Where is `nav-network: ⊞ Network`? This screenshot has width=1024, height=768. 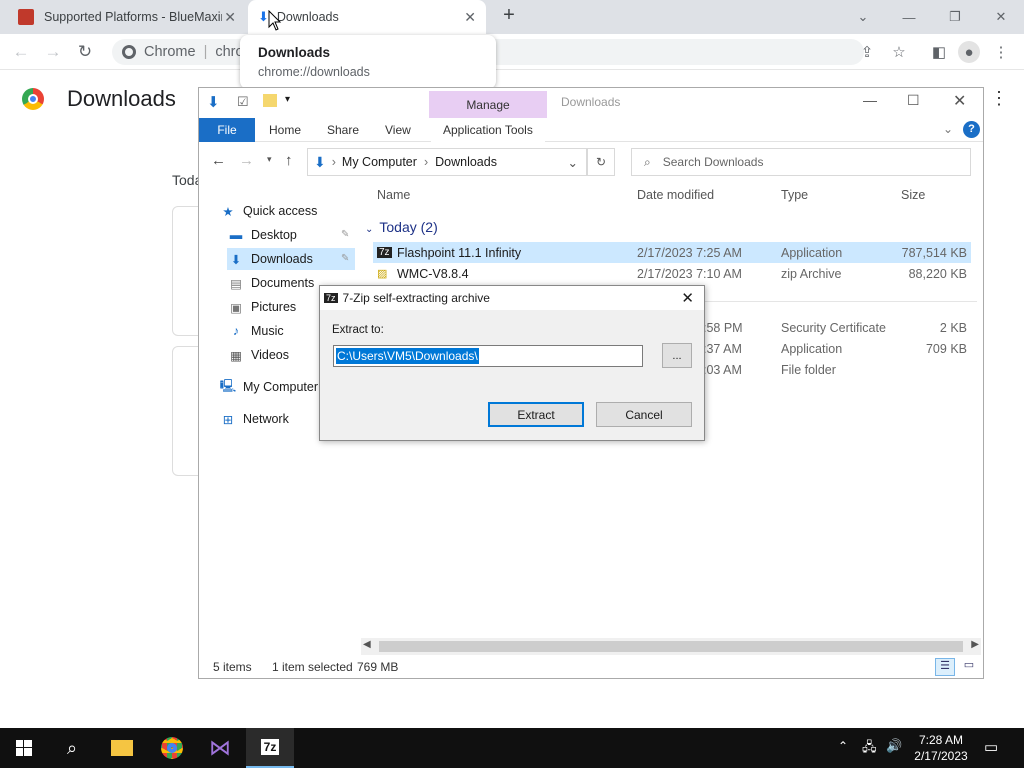
nav-network: ⊞ Network is located at coordinates (254, 419).